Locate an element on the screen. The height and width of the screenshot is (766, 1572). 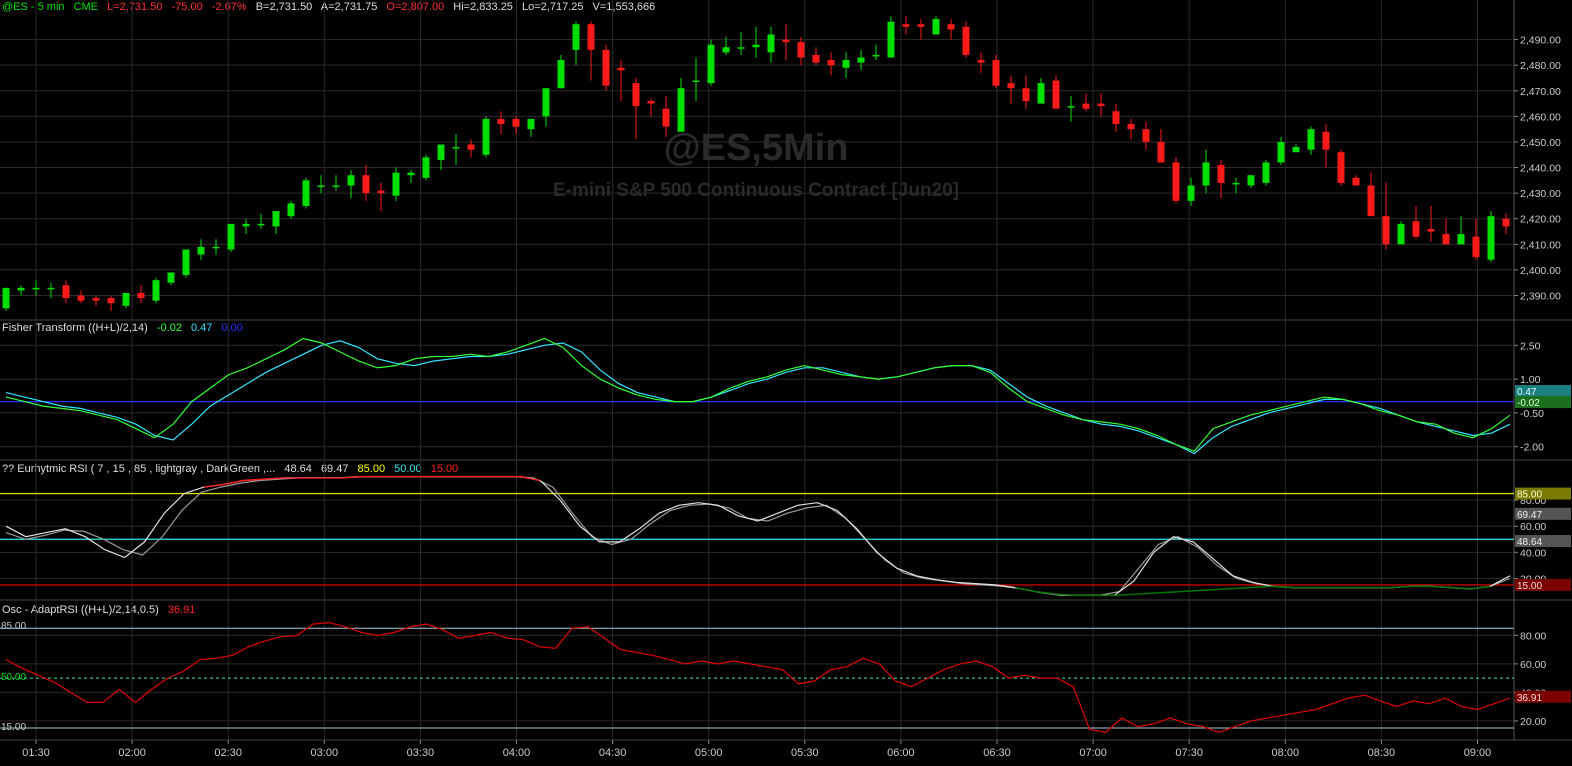
time-tick-label: 08:00 is located at coordinates (1286, 753).